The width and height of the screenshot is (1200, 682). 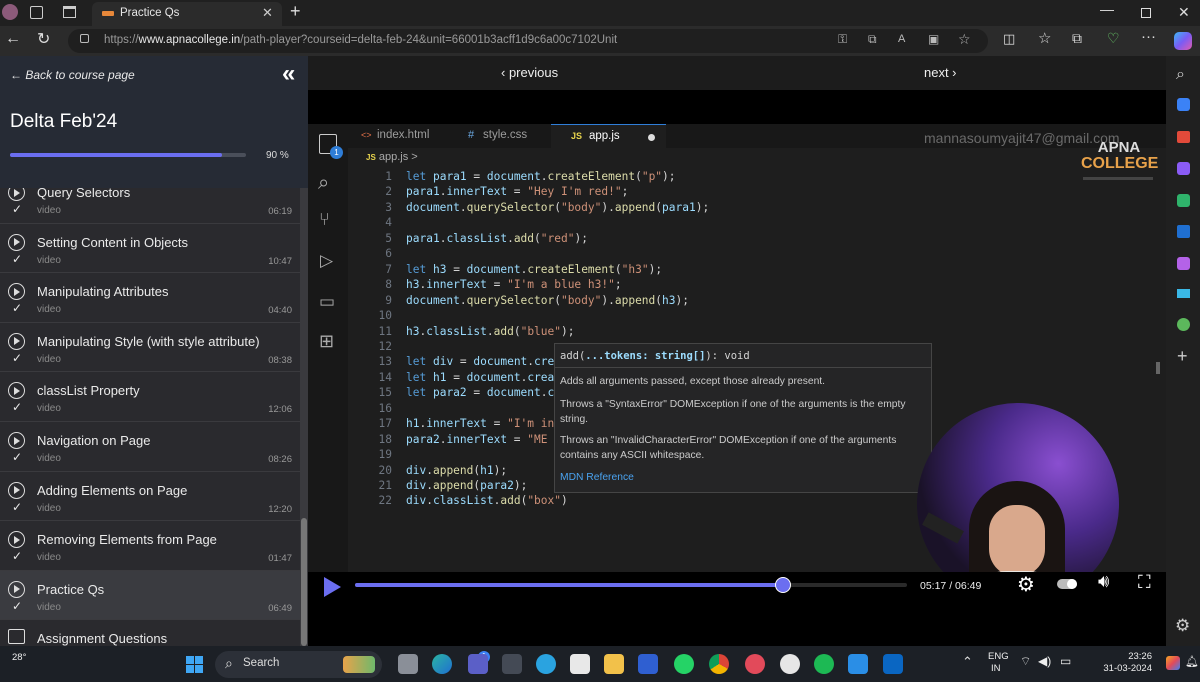 I want to click on workspaces-icon, so click(x=36, y=12).